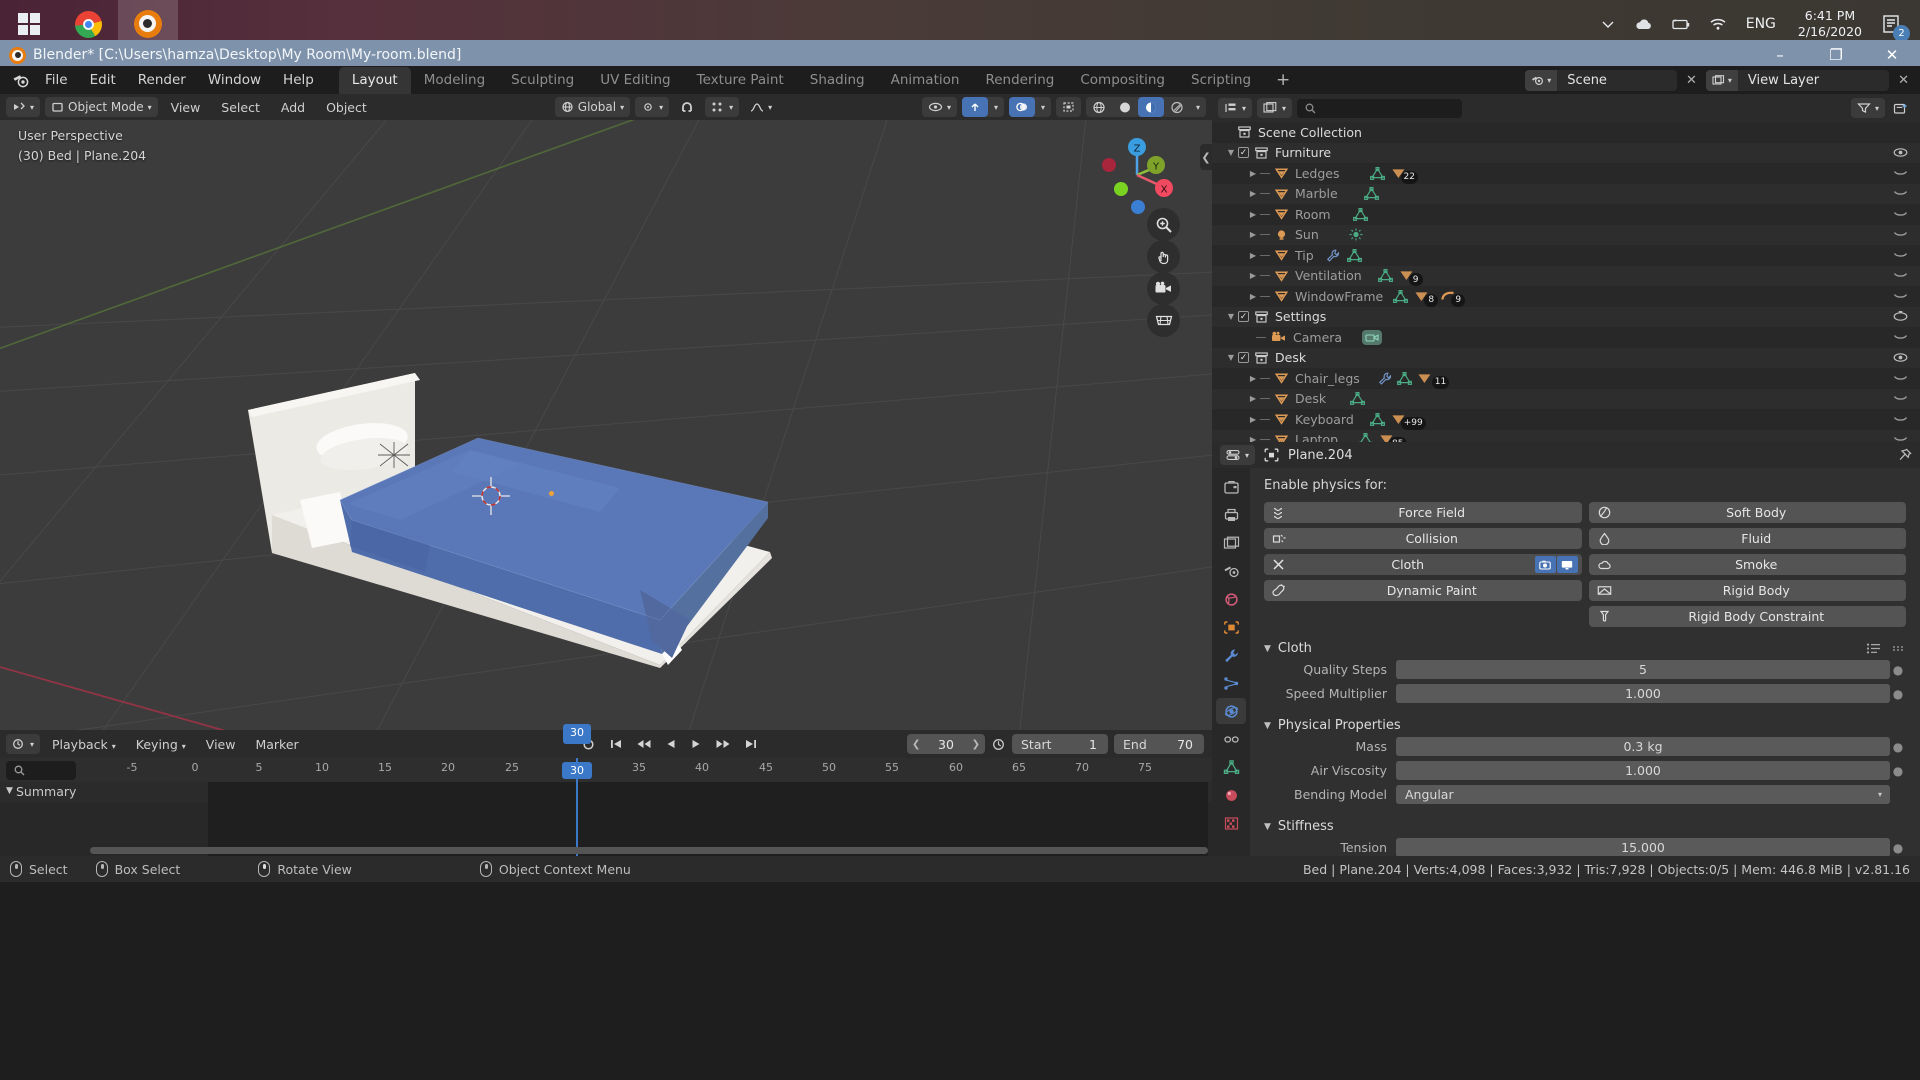 Image resolution: width=1920 pixels, height=1080 pixels. What do you see at coordinates (1585, 648) in the screenshot?
I see `cloth-panel-header: ▼ Cloth` at bounding box center [1585, 648].